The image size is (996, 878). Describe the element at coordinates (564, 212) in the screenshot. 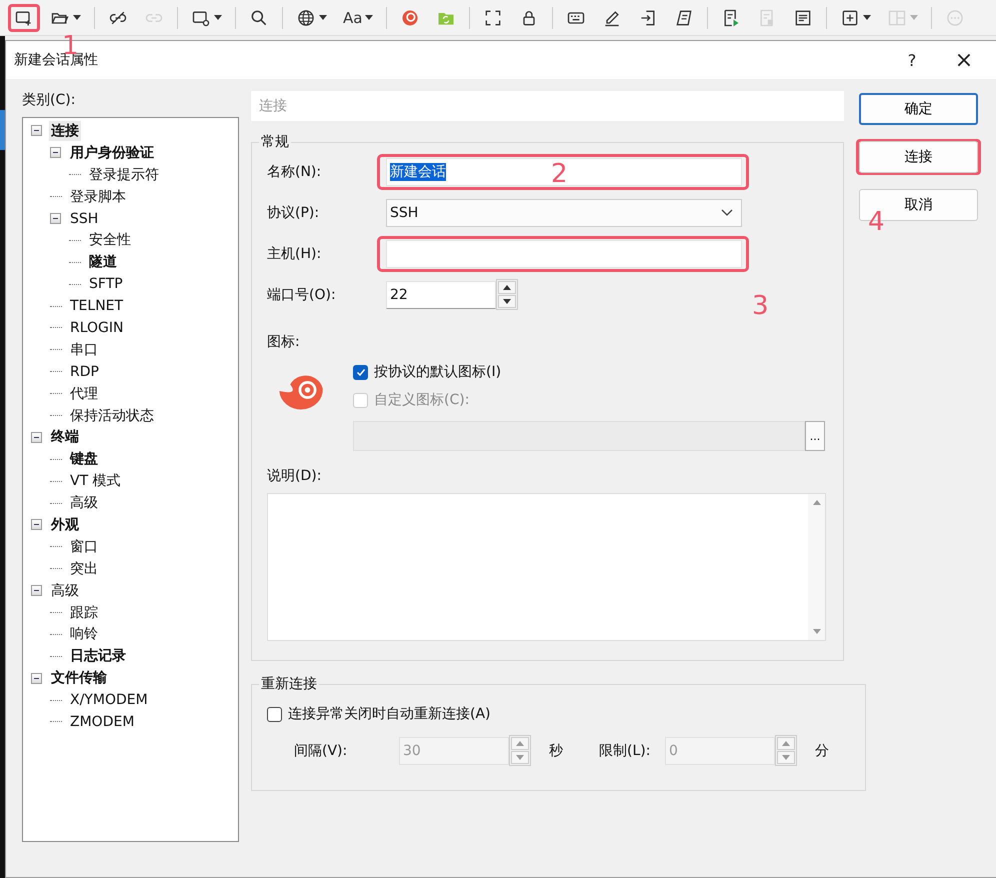

I see `protocol-dropdown: SSH` at that location.